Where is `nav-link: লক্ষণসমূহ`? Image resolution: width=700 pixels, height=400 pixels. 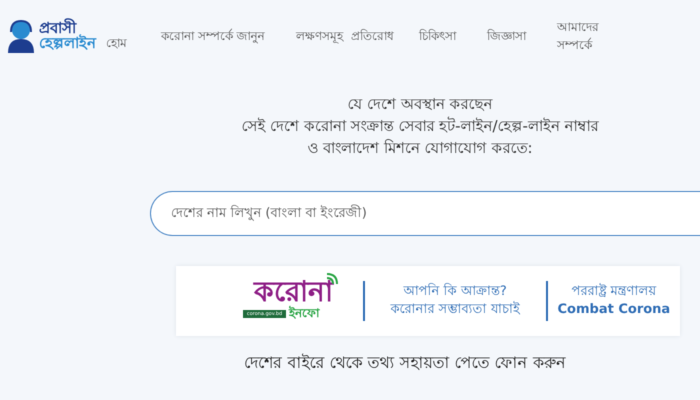
nav-link: লক্ষণসমূহ is located at coordinates (323, 36).